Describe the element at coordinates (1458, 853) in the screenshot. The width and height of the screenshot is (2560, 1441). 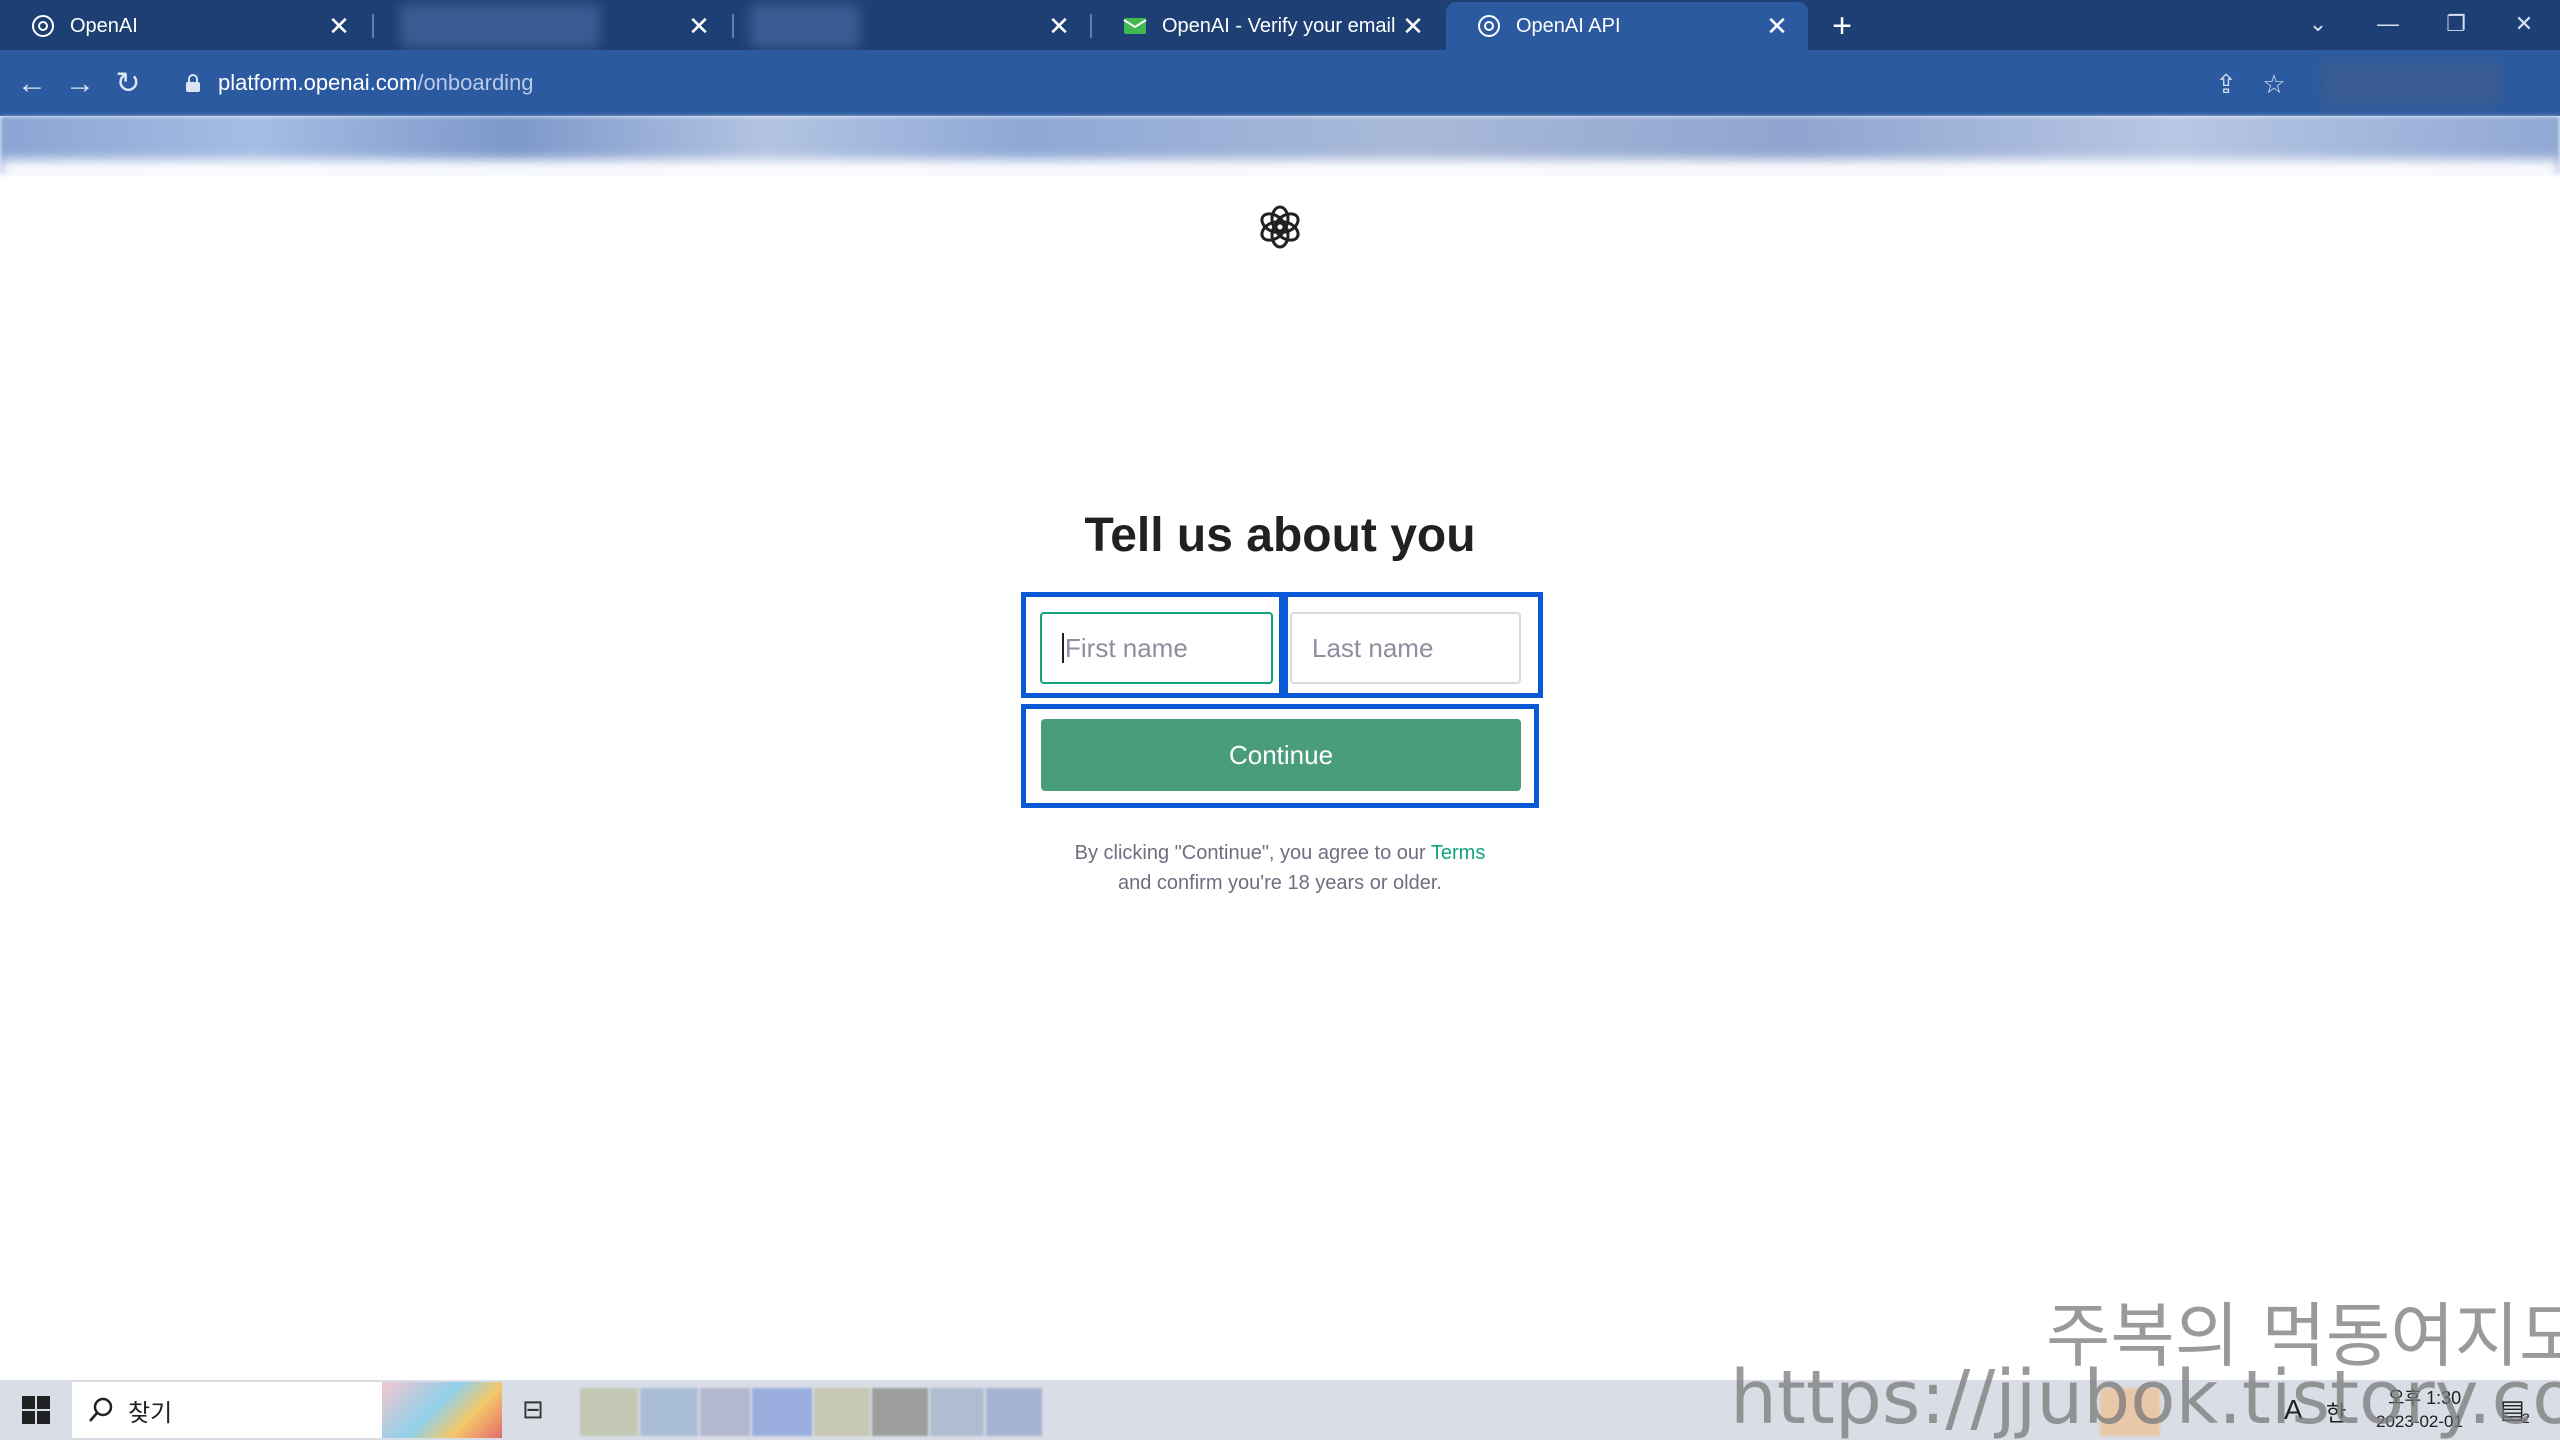
I see `terms-link: Terms` at that location.